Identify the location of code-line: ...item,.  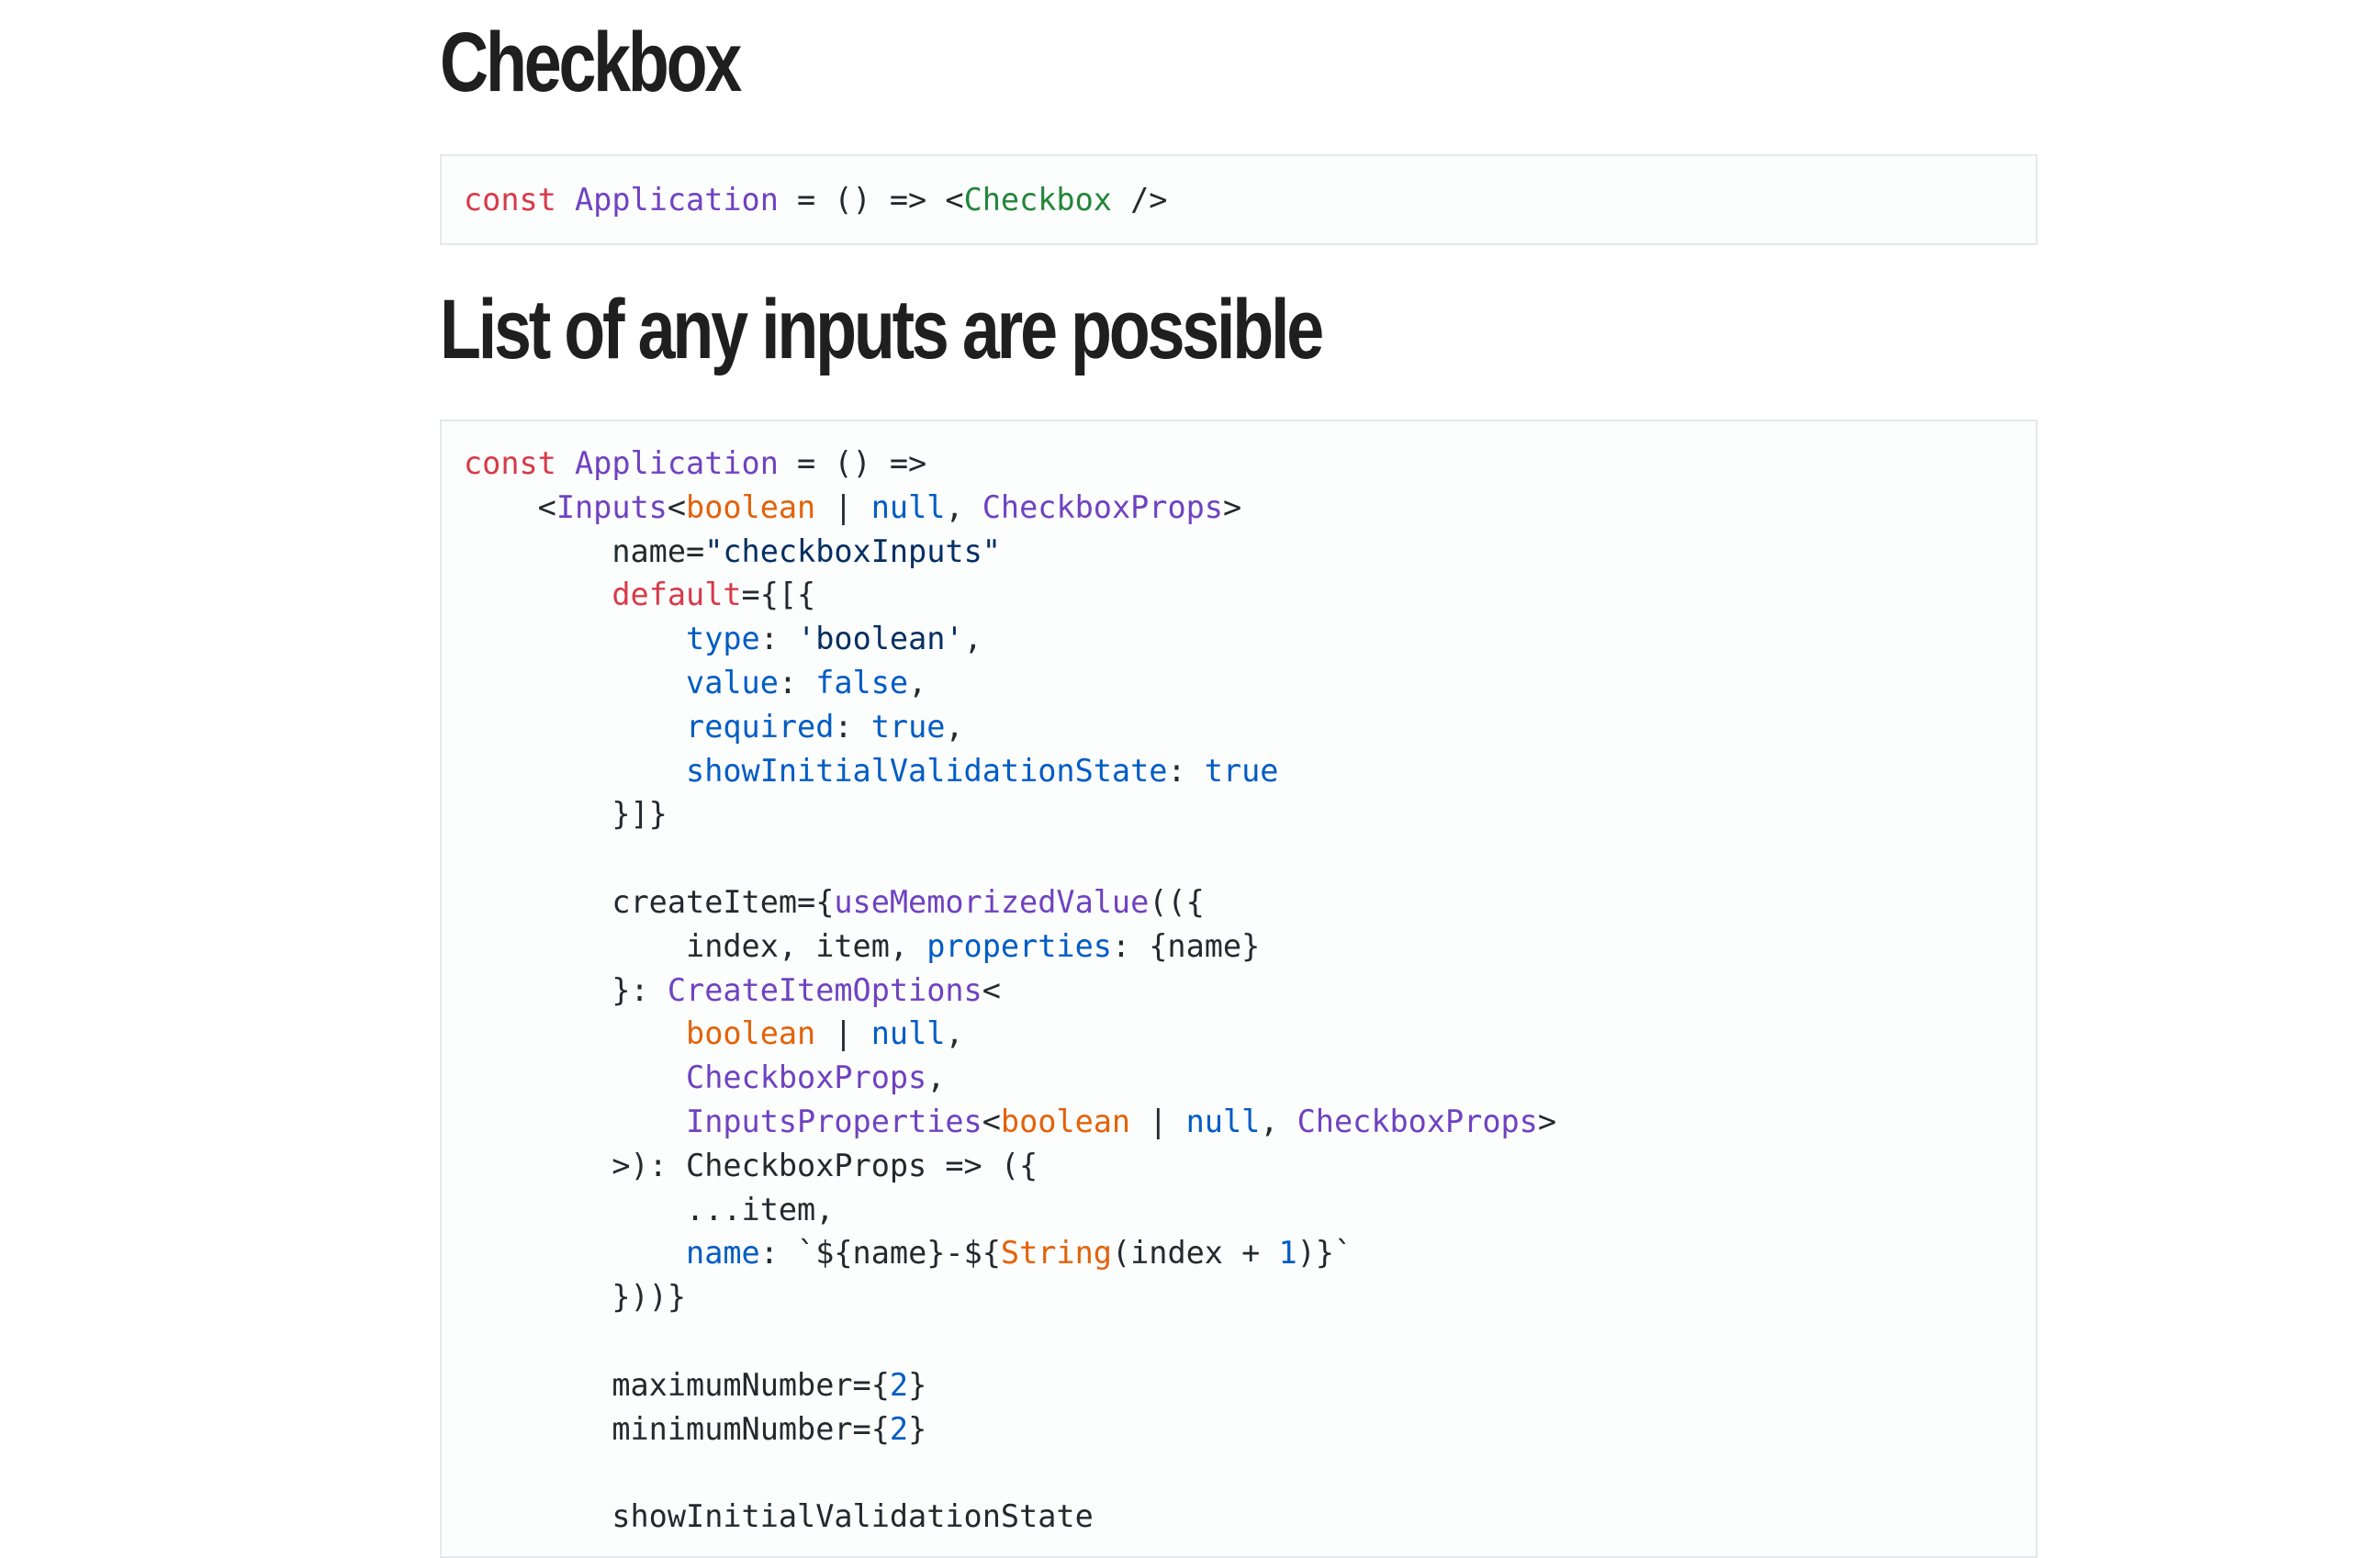
(649, 1209).